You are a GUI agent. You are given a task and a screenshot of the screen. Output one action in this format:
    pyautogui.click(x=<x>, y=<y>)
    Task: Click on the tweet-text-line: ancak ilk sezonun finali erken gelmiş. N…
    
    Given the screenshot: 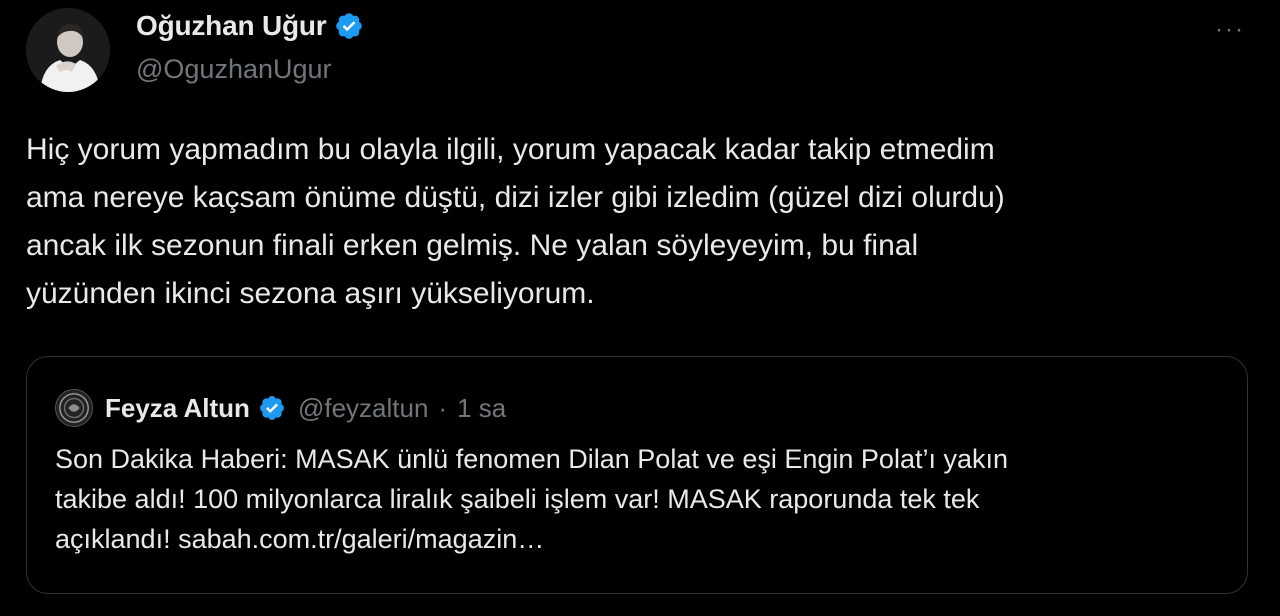 What is the action you would take?
    pyautogui.click(x=472, y=245)
    